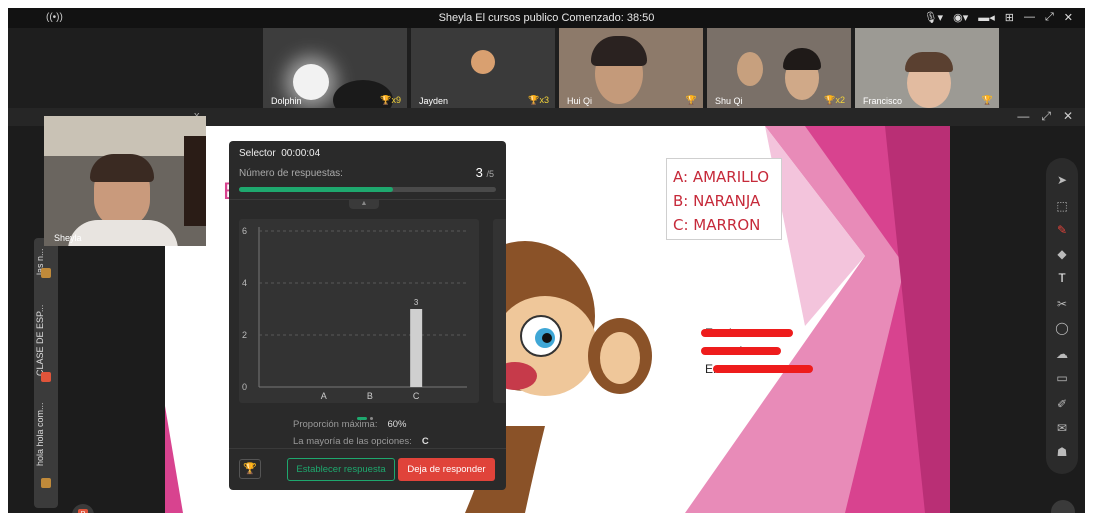 This screenshot has width=1093, height=515. What do you see at coordinates (998, 17) in the screenshot?
I see `window-controls: 🎙▾ ◉▾ ▬◂ ⊞ — ⤢ ✕` at bounding box center [998, 17].